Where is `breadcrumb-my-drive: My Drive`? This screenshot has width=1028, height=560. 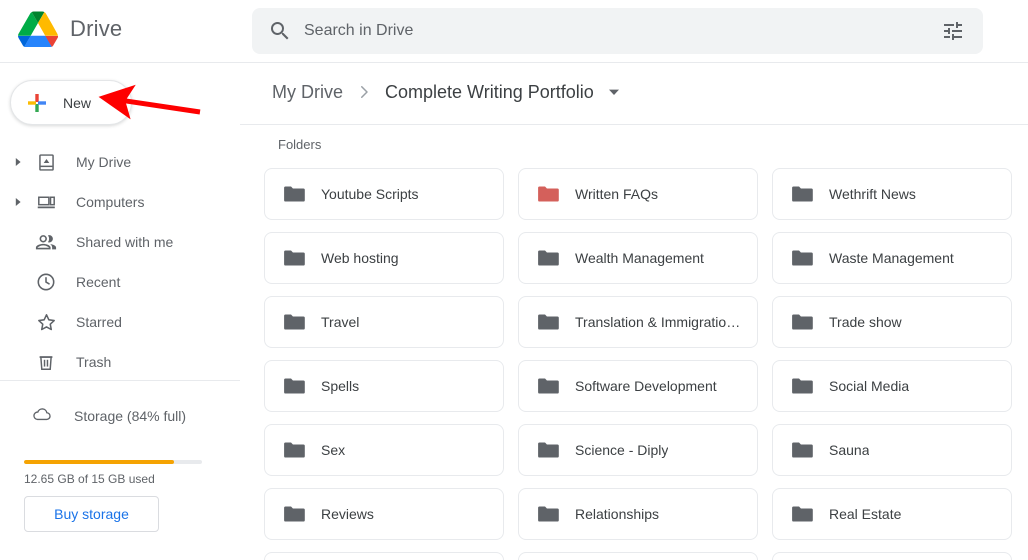
breadcrumb-my-drive: My Drive is located at coordinates (307, 92).